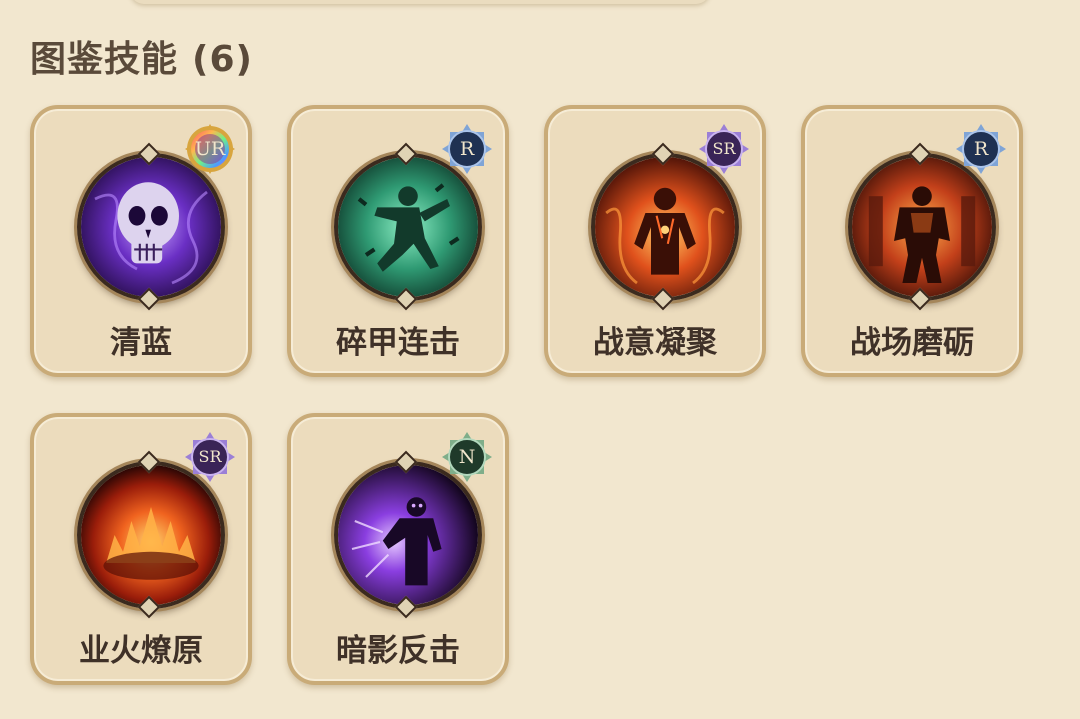 This screenshot has height=719, width=1080. What do you see at coordinates (408, 535) in the screenshot?
I see `shadow-warrior-icon` at bounding box center [408, 535].